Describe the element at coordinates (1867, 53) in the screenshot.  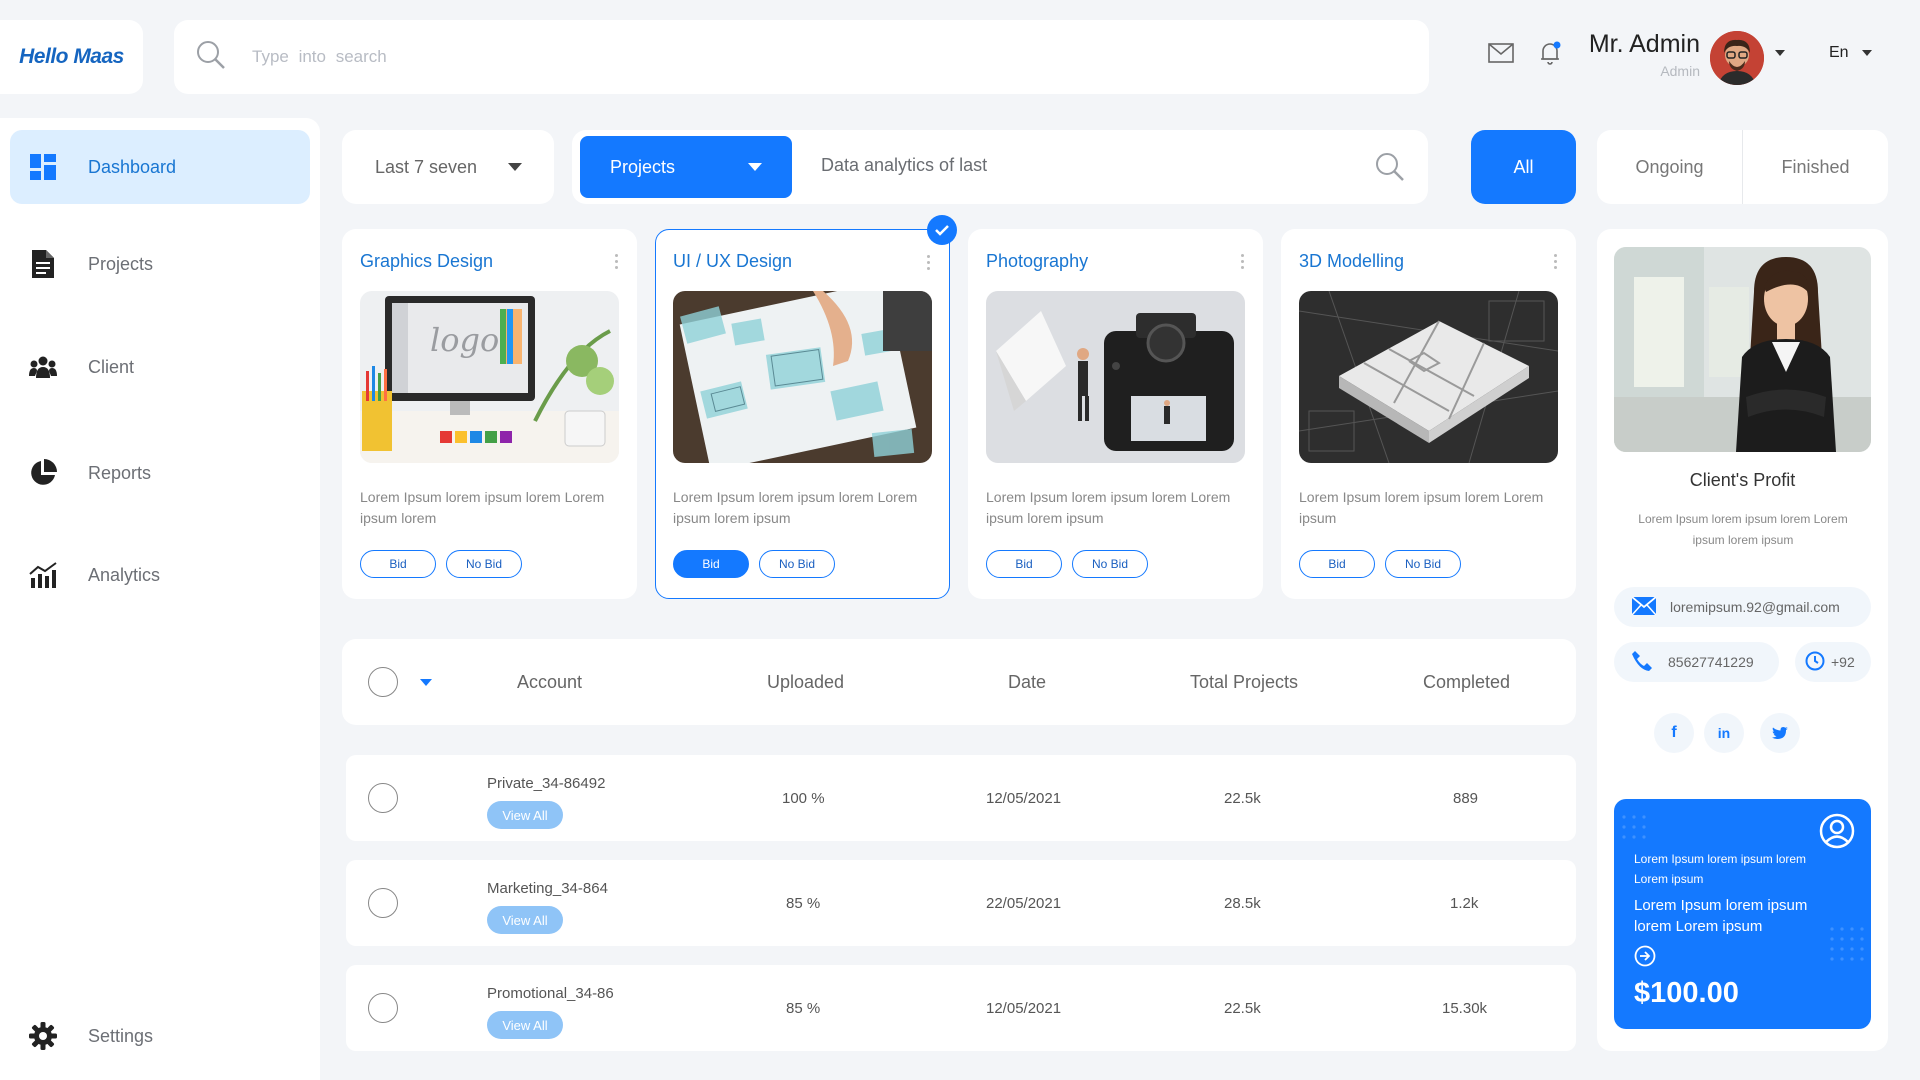
I see `language-chevron-icon` at that location.